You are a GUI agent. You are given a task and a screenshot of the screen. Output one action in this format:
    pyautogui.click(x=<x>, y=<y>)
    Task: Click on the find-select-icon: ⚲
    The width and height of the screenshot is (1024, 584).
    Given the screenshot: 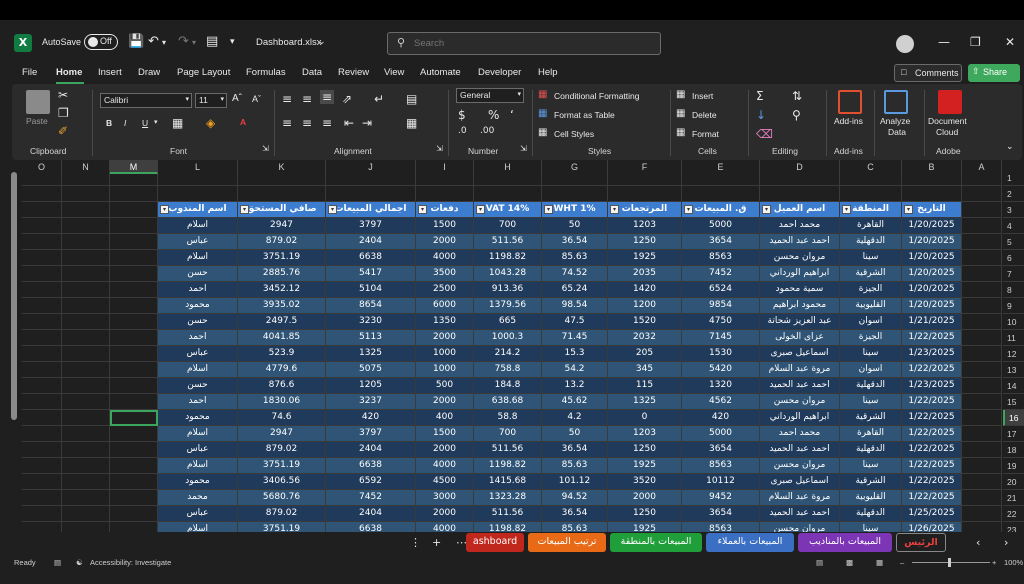 What is the action you would take?
    pyautogui.click(x=796, y=115)
    